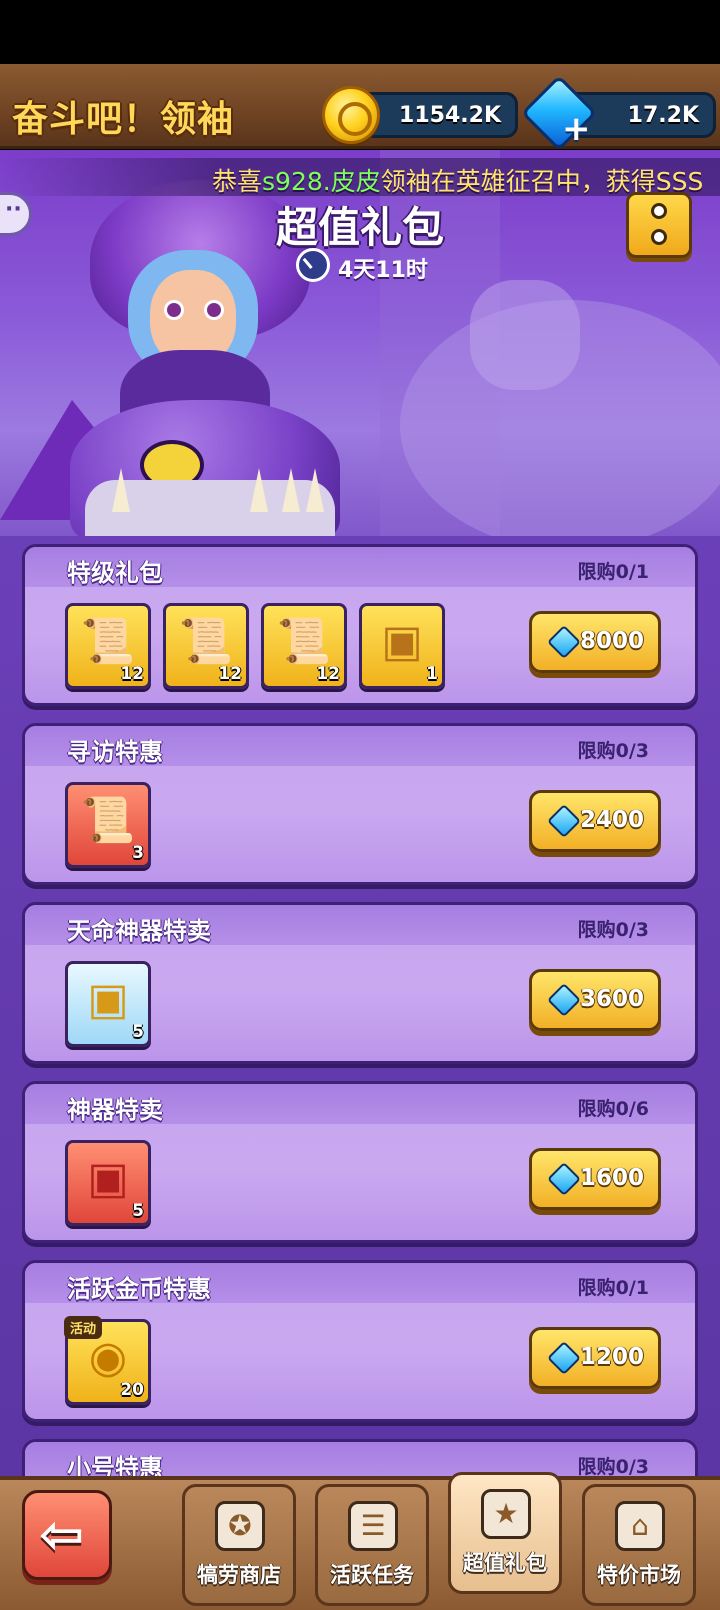 This screenshot has height=1610, width=720. What do you see at coordinates (115, 1465) in the screenshot?
I see `pack-title: 小号特惠` at bounding box center [115, 1465].